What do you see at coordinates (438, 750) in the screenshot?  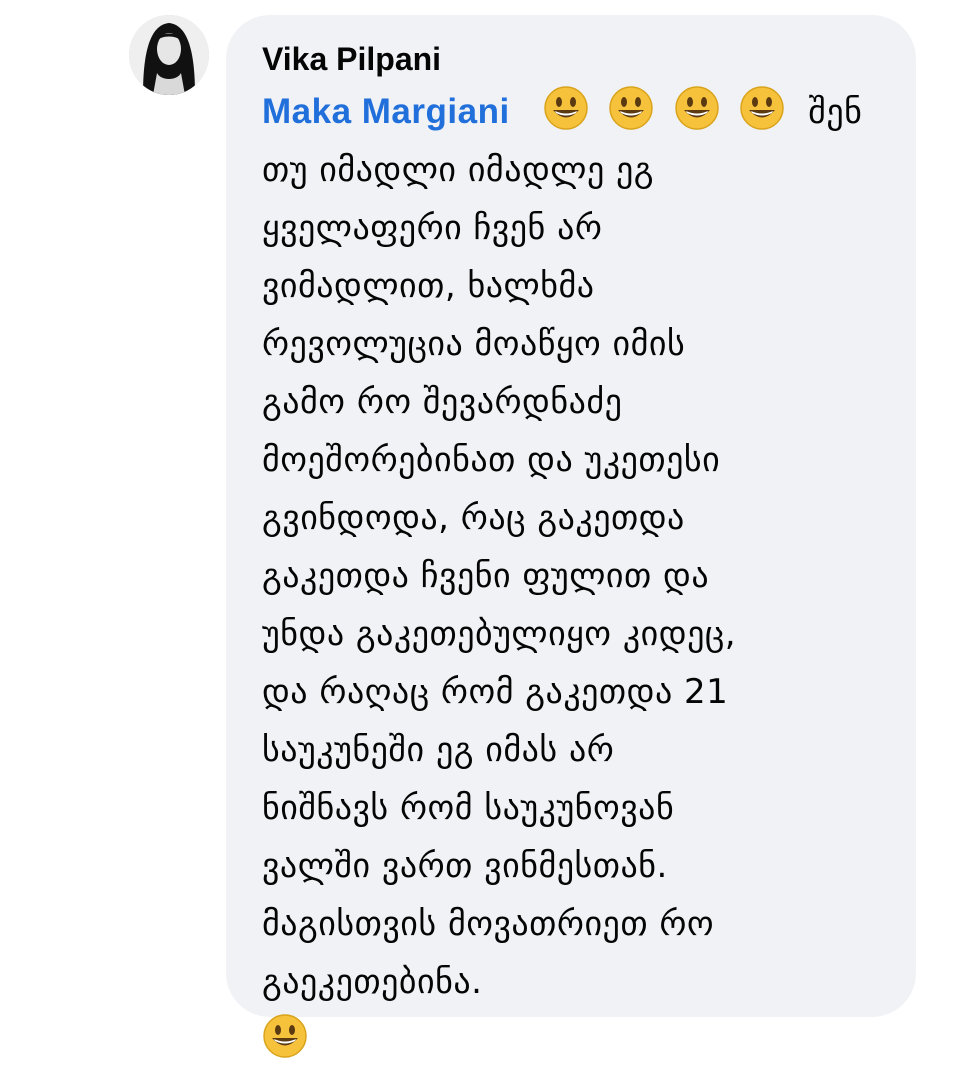 I see `comment-line: საუკუნეში ეგ იმას არ` at bounding box center [438, 750].